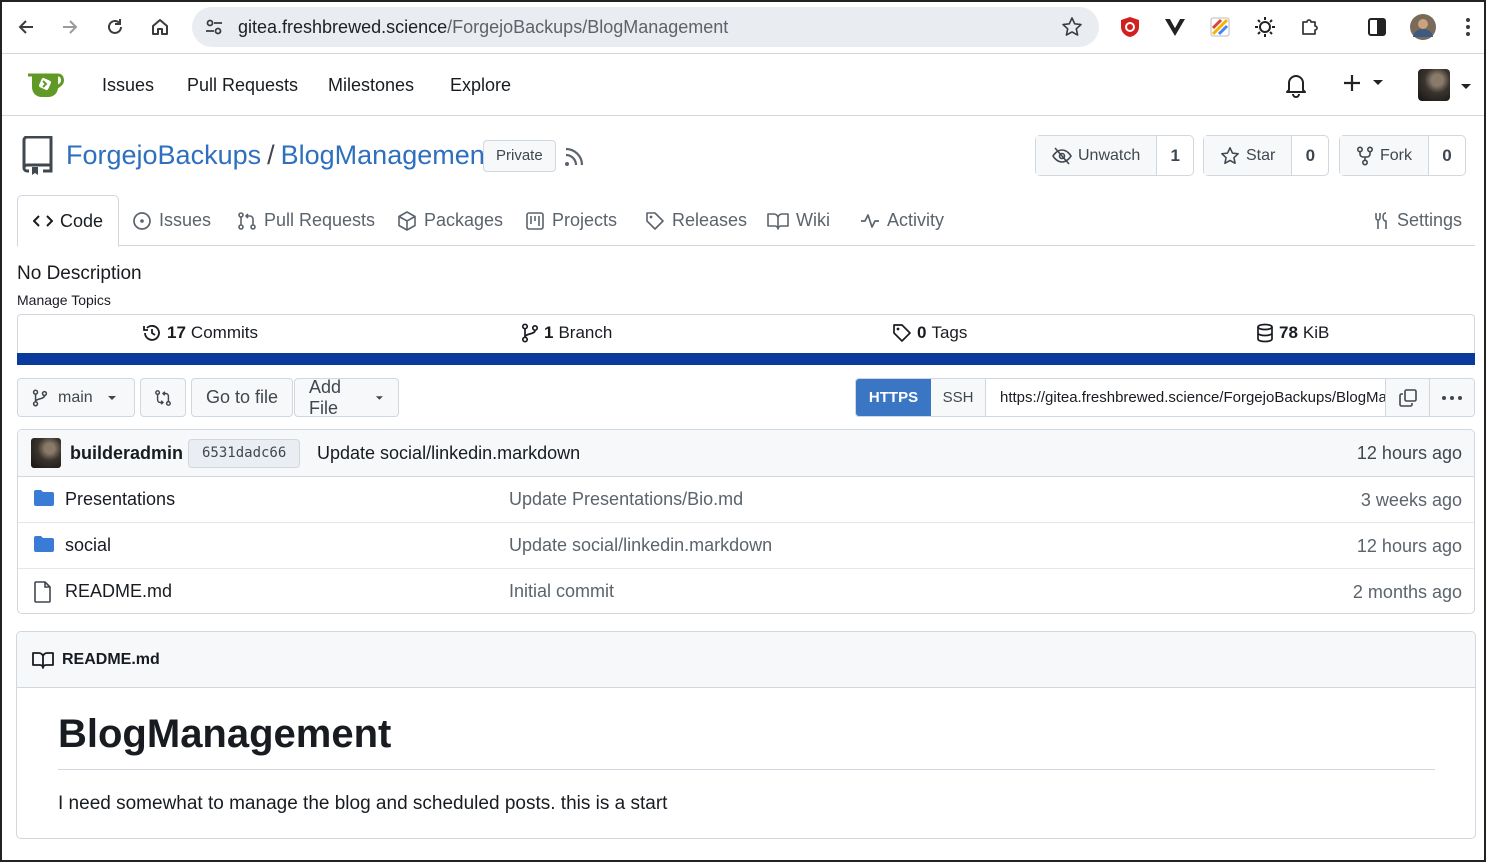 The height and width of the screenshot is (862, 1486). Describe the element at coordinates (1316, 332) in the screenshot. I see `size-unit: KiB` at that location.